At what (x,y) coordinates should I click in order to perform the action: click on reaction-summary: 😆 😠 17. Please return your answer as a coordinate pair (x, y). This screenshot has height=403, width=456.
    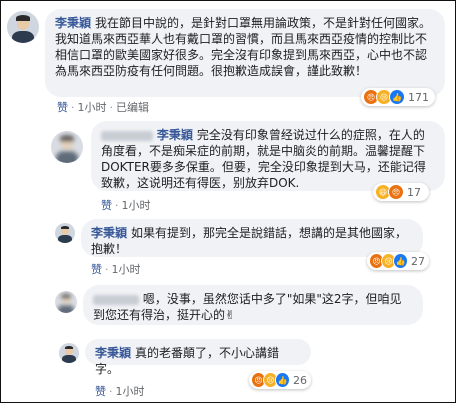
    Looking at the image, I should click on (401, 192).